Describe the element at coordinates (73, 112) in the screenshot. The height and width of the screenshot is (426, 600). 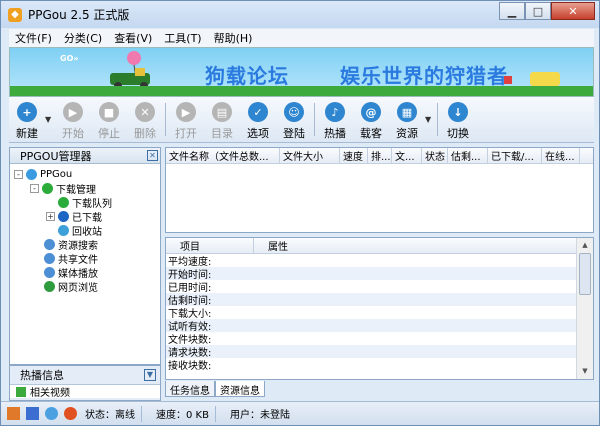
I see `play-icon: ▶` at that location.